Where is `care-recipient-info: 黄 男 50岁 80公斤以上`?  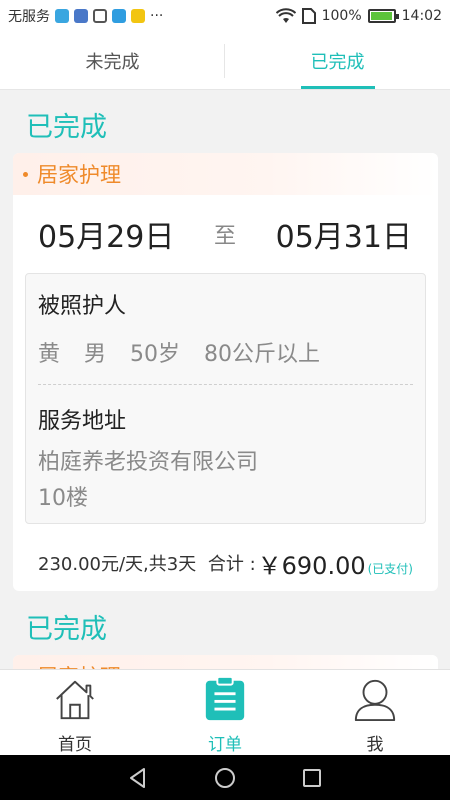
care-recipient-info: 黄 男 50岁 80公斤以上 is located at coordinates (225, 352).